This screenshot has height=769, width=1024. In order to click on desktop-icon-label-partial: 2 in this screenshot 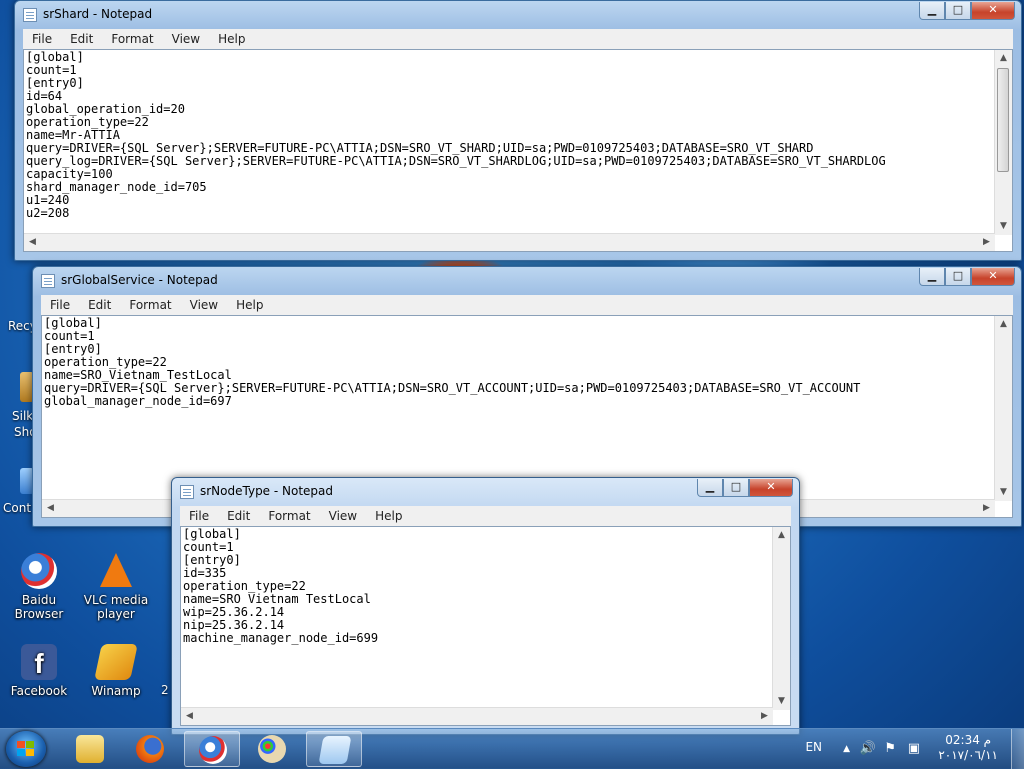, I will do `click(165, 690)`.